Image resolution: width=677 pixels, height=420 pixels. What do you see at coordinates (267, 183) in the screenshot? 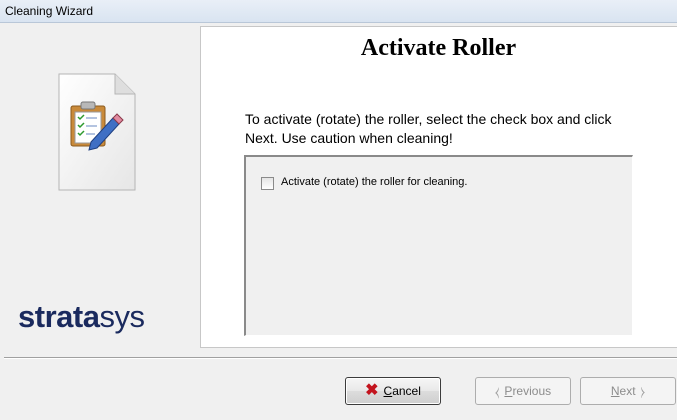
I see `activate-roller-checkbox` at bounding box center [267, 183].